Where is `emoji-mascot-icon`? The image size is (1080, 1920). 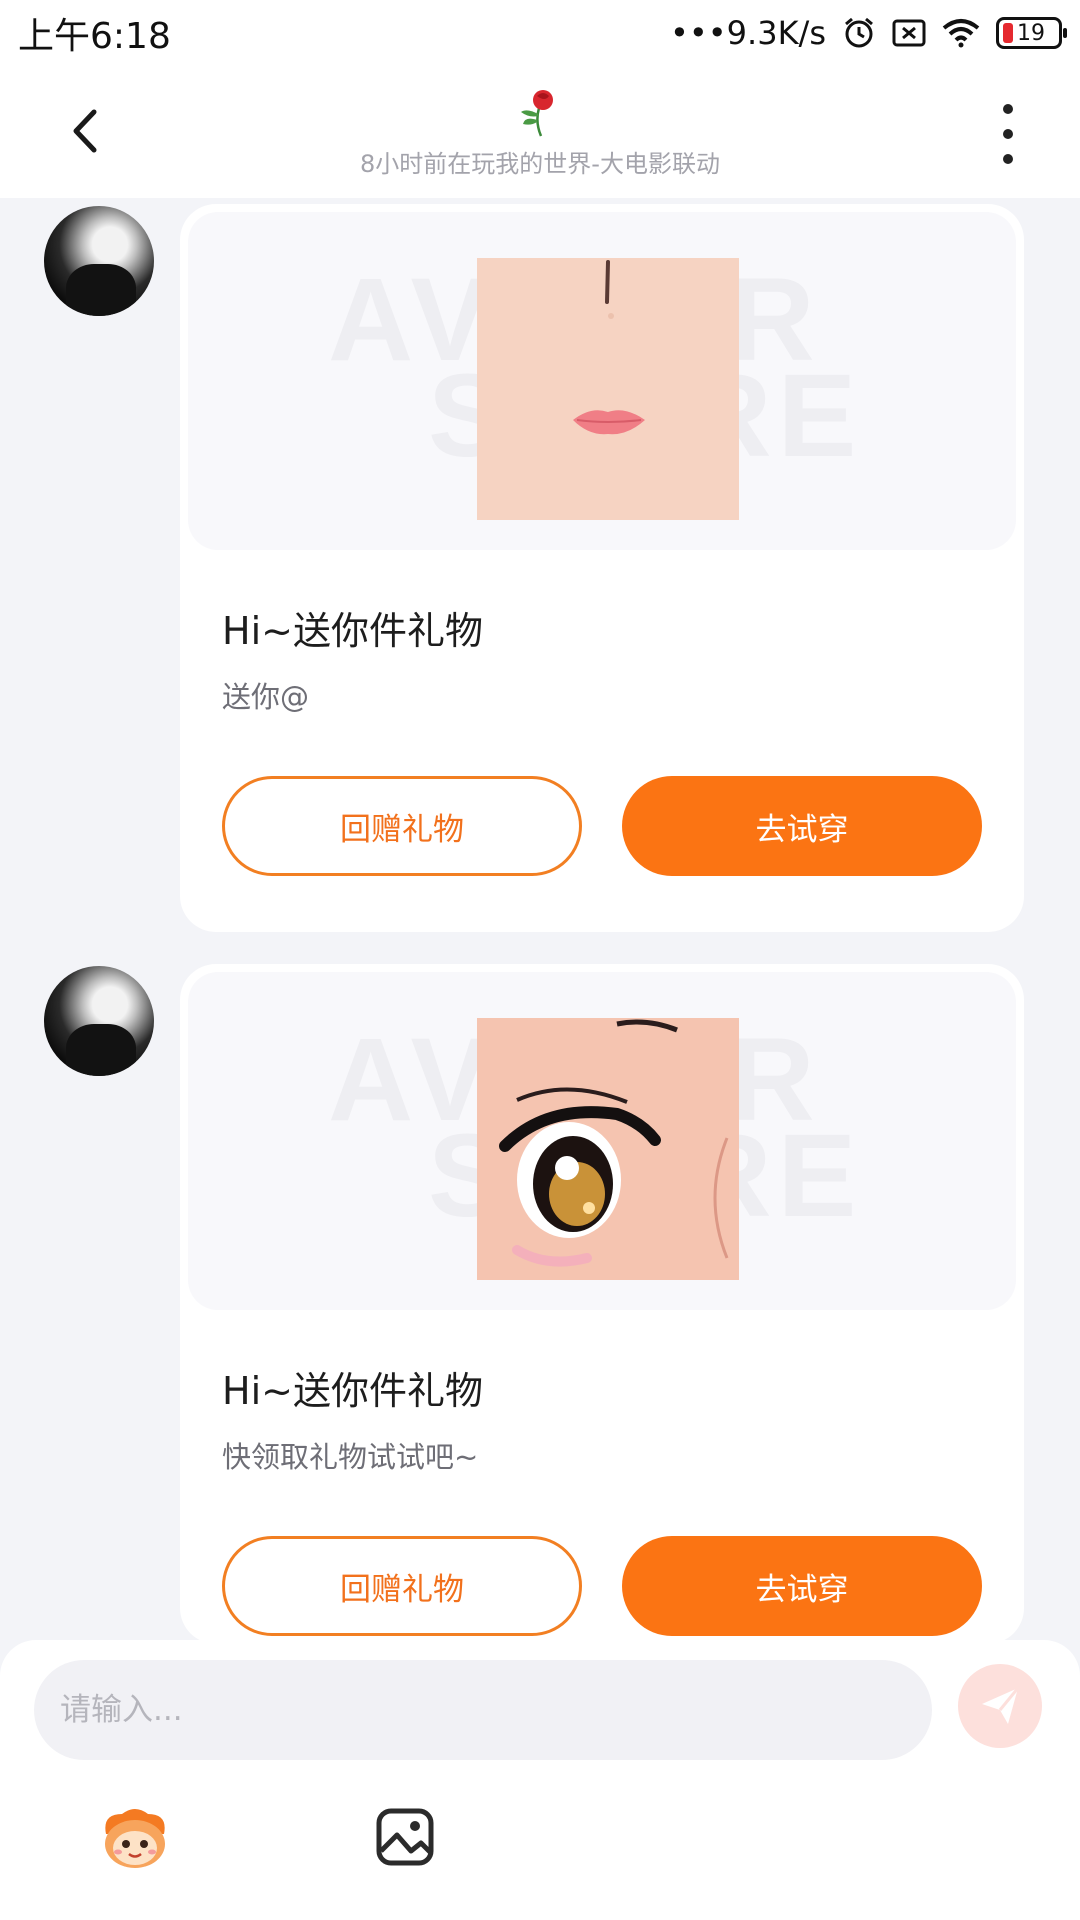
emoji-mascot-icon is located at coordinates (135, 1838).